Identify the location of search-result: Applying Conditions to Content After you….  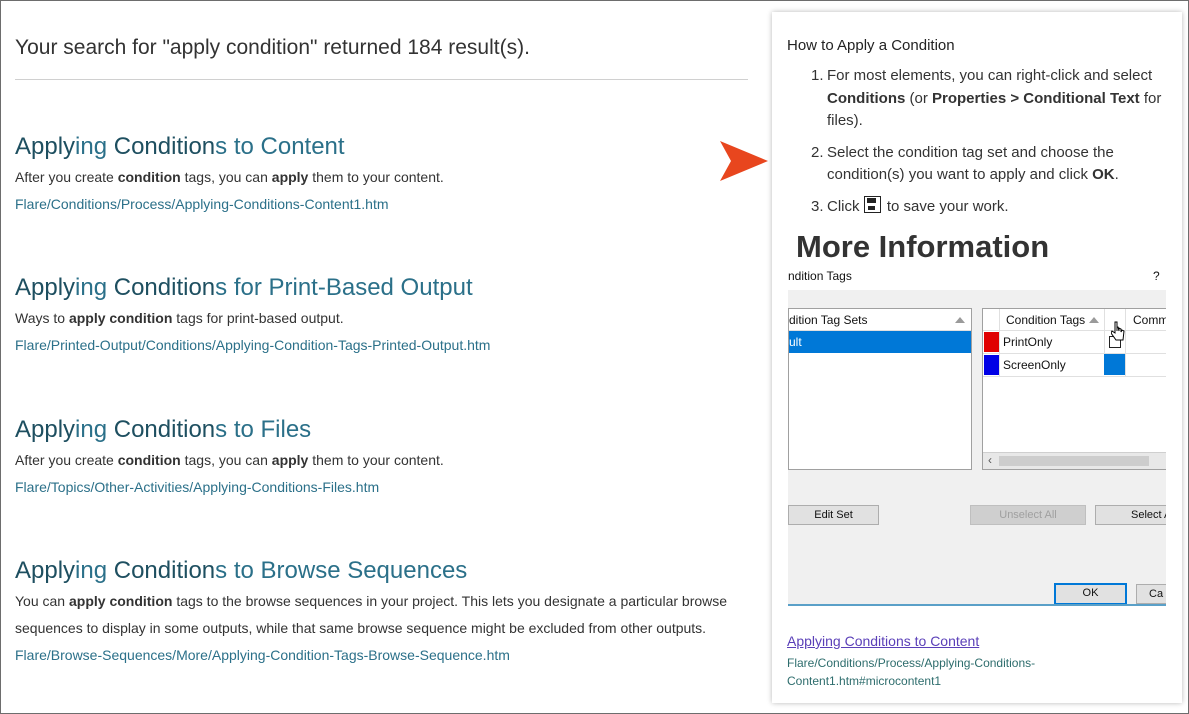
(382, 175).